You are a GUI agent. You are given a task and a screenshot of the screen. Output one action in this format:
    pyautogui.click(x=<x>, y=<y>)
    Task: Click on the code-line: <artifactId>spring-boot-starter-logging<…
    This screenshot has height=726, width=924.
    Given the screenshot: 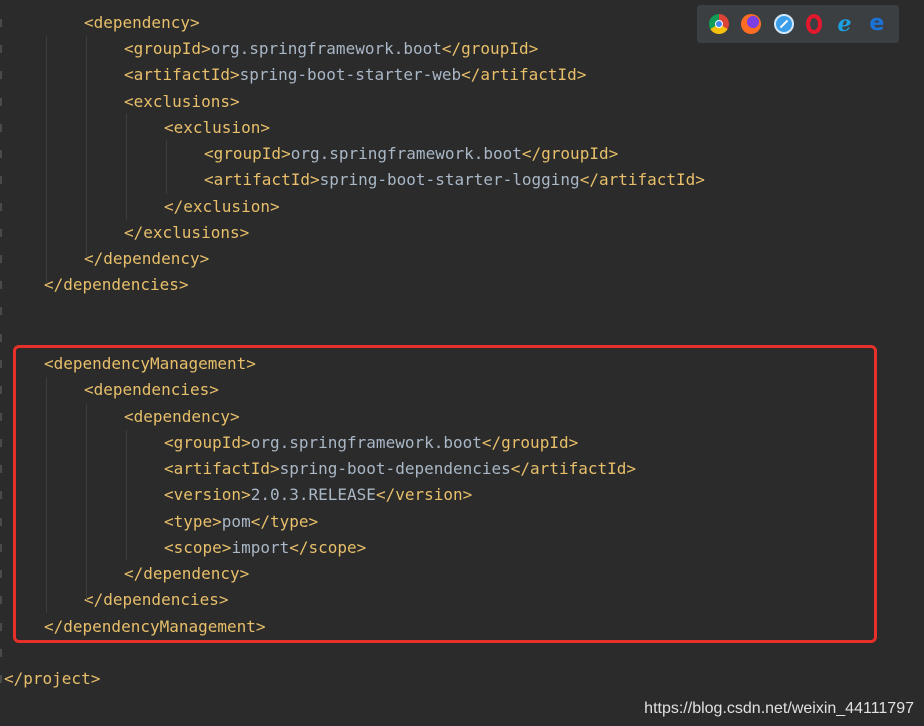 What is the action you would take?
    pyautogui.click(x=454, y=180)
    